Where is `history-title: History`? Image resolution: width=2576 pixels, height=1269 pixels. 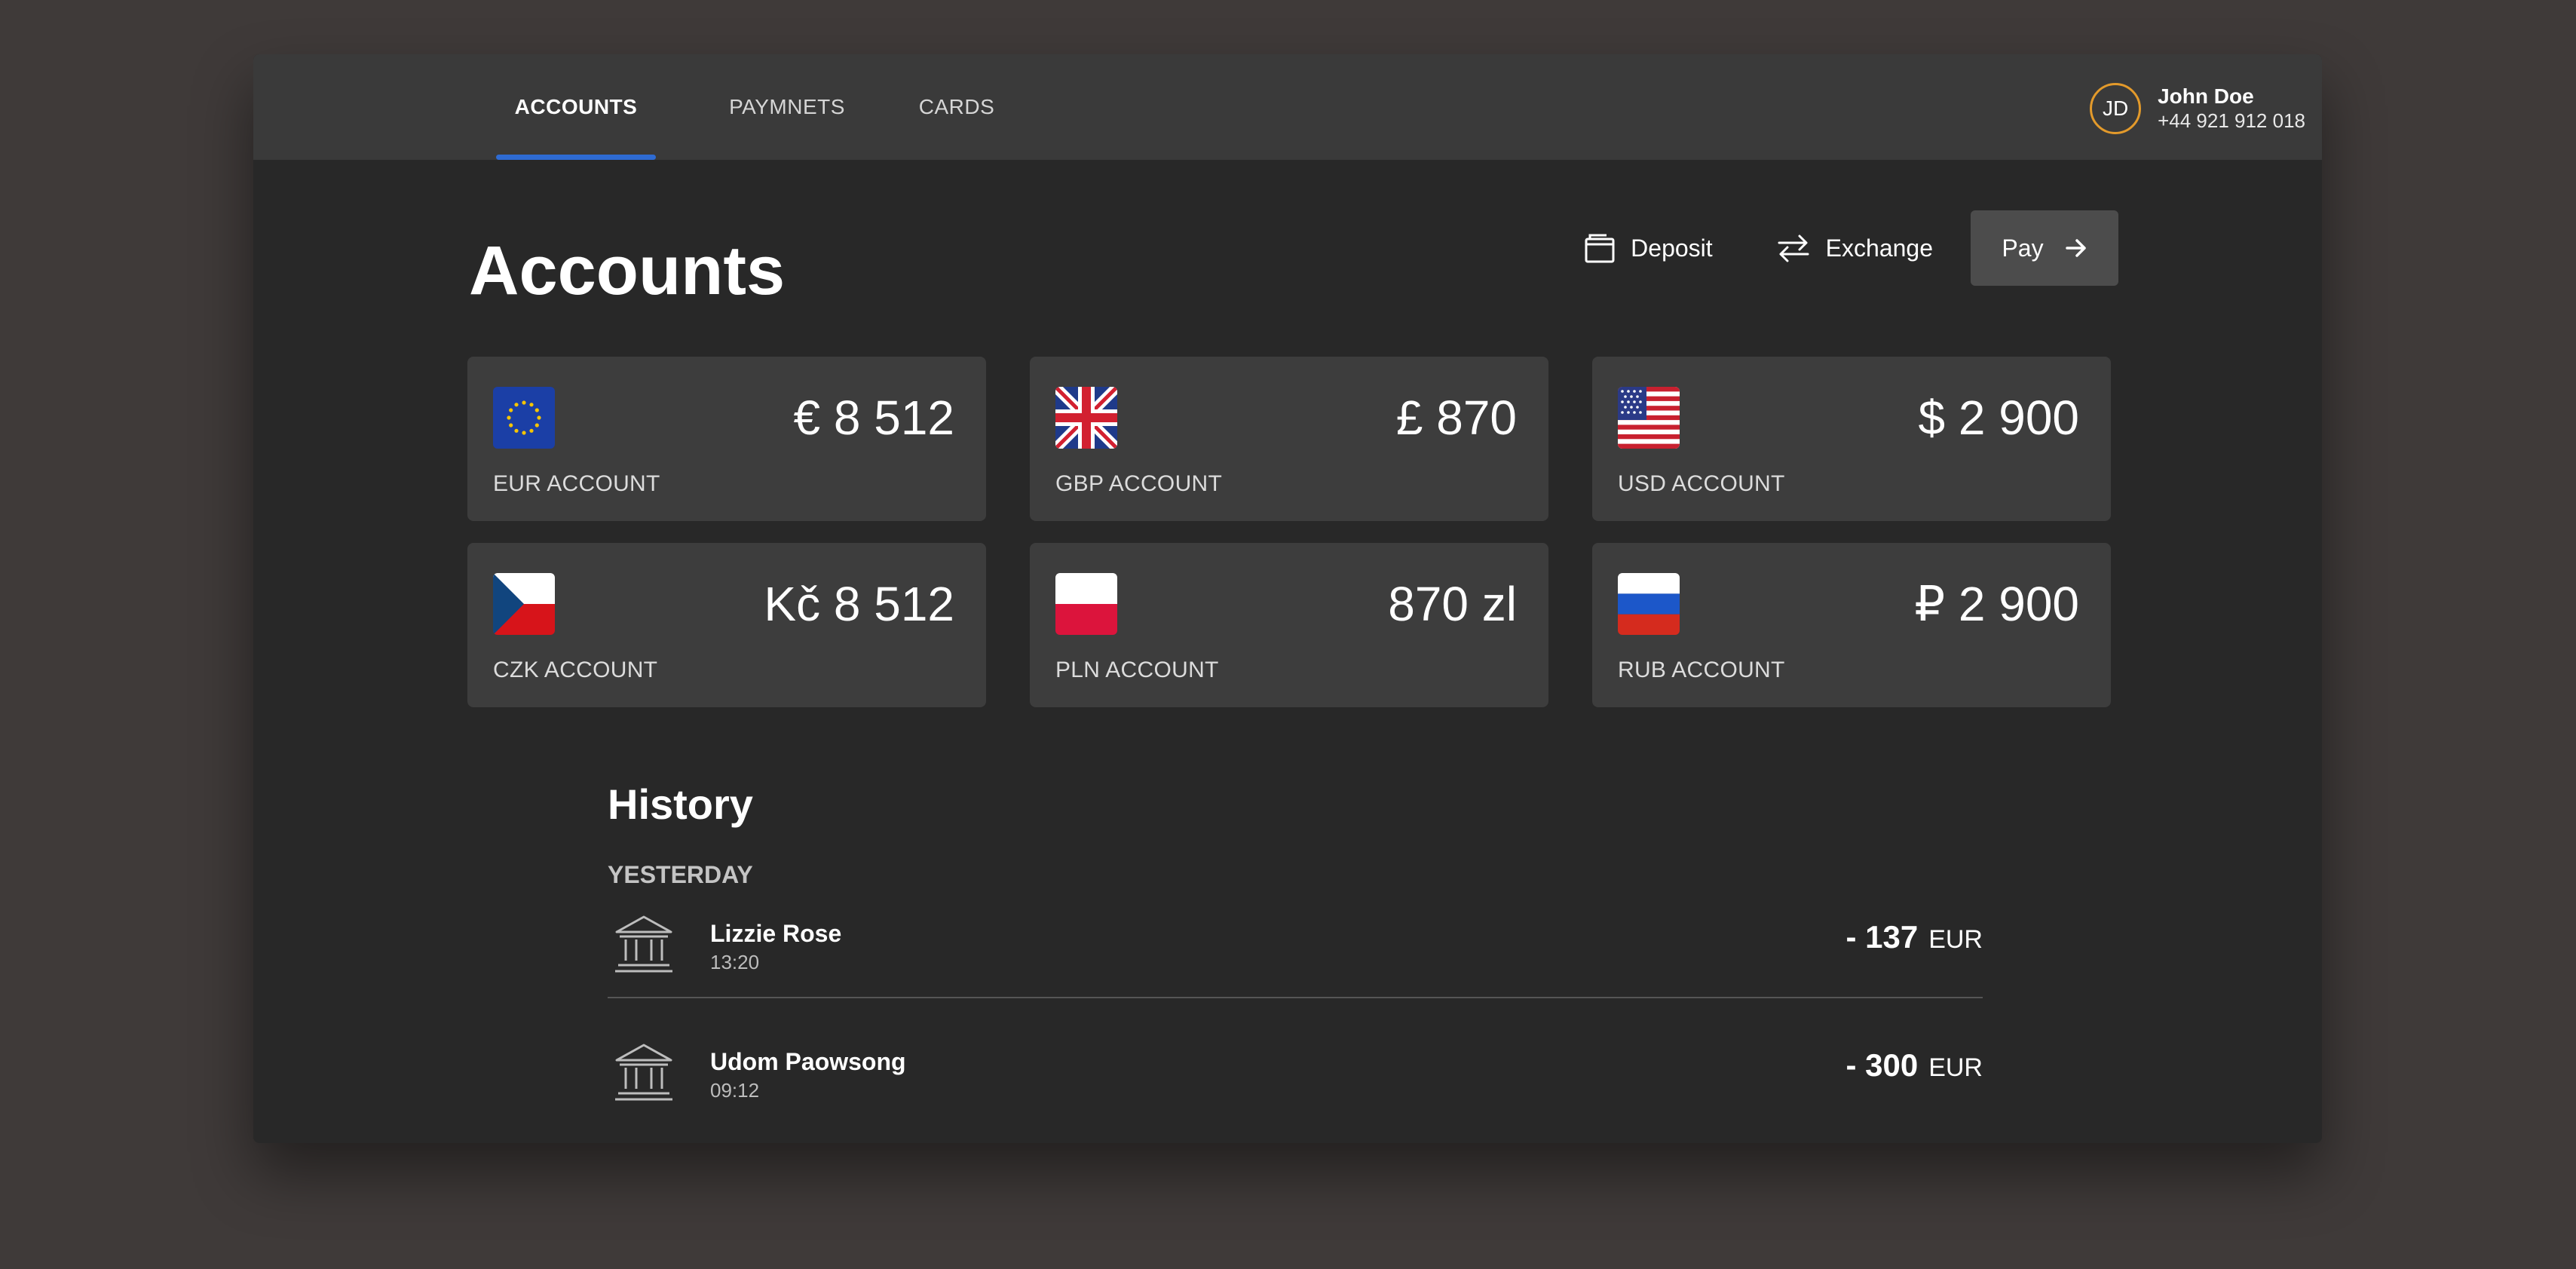 history-title: History is located at coordinates (680, 804).